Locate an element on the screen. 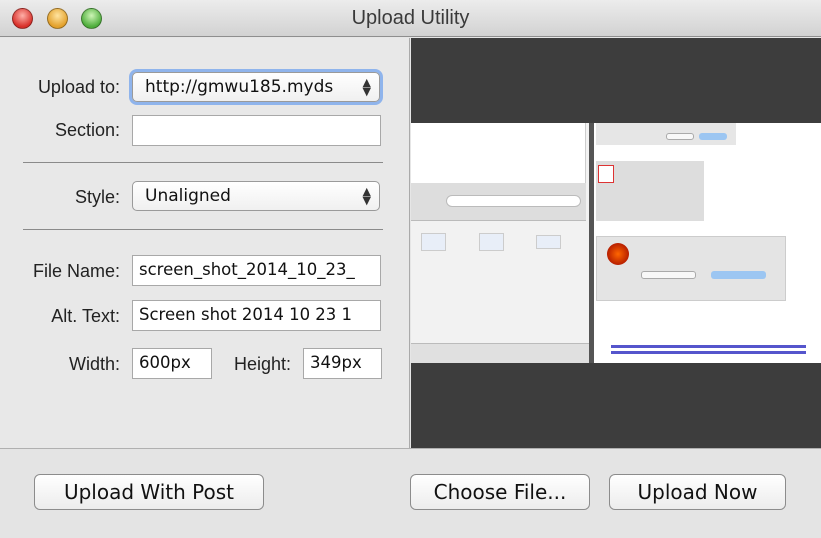 This screenshot has width=821, height=538. alt-text-input: Screen shot 2014 10 23 1 is located at coordinates (256, 315).